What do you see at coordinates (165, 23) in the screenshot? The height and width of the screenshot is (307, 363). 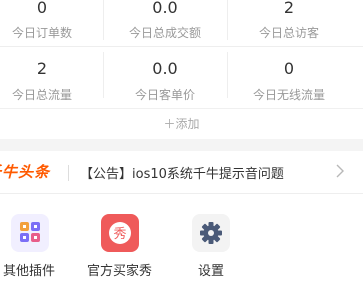 I see `stat-revenue: 0.0 今日总成交额` at bounding box center [165, 23].